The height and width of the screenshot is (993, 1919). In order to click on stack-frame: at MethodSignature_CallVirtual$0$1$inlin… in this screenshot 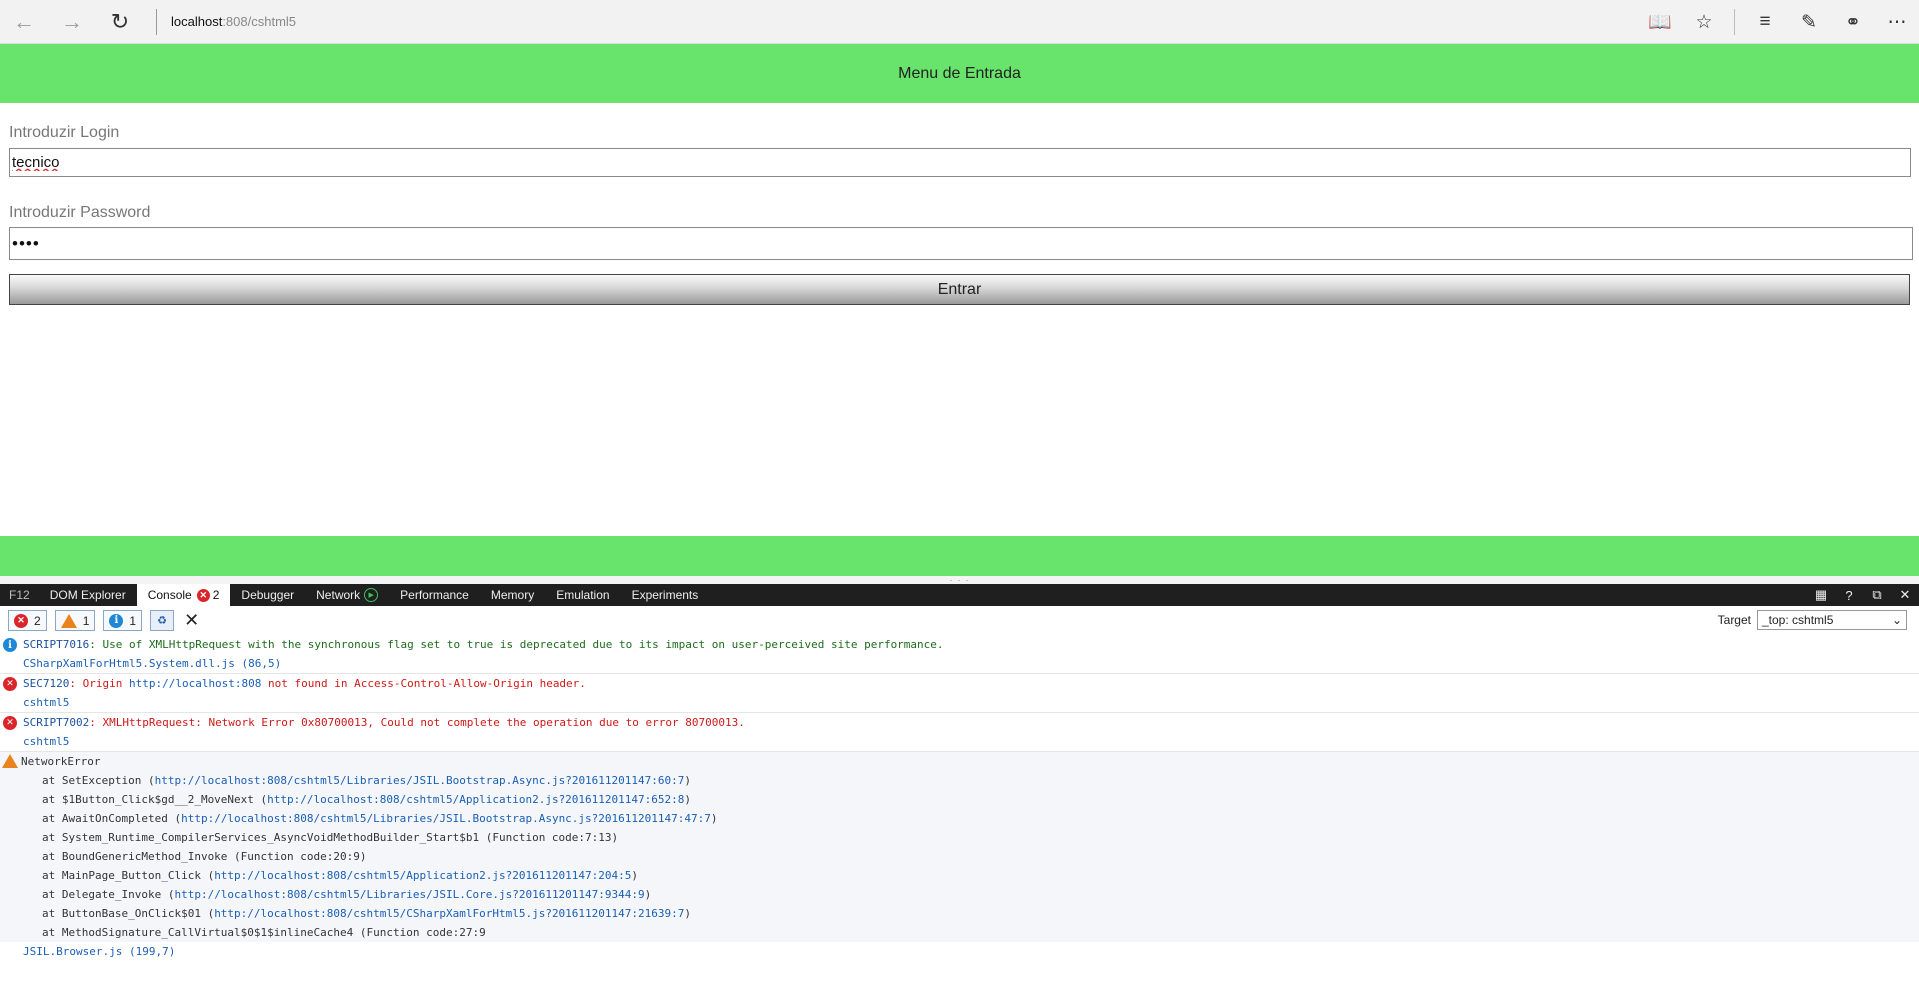, I will do `click(264, 932)`.